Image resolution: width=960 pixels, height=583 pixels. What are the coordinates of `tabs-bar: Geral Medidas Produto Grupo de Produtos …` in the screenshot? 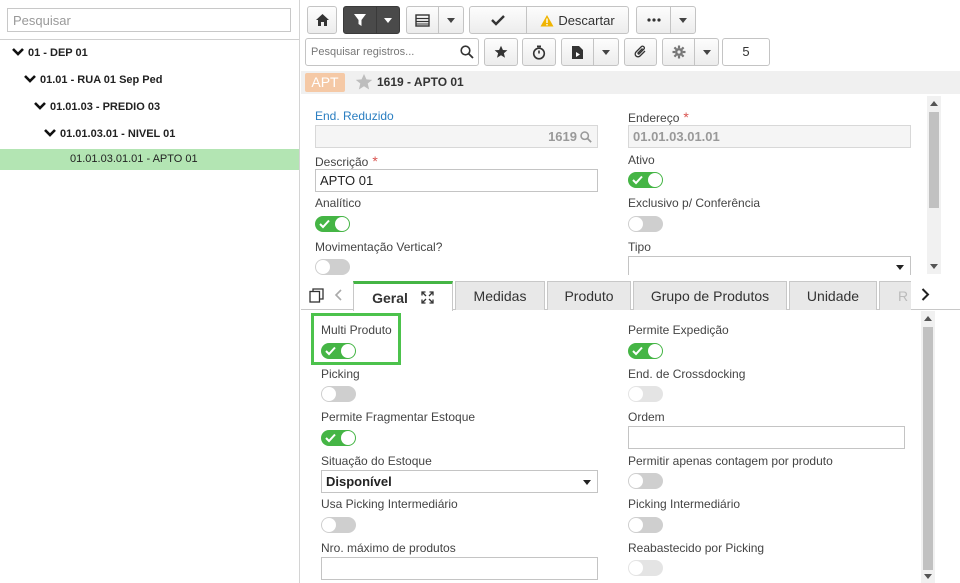 It's located at (630, 294).